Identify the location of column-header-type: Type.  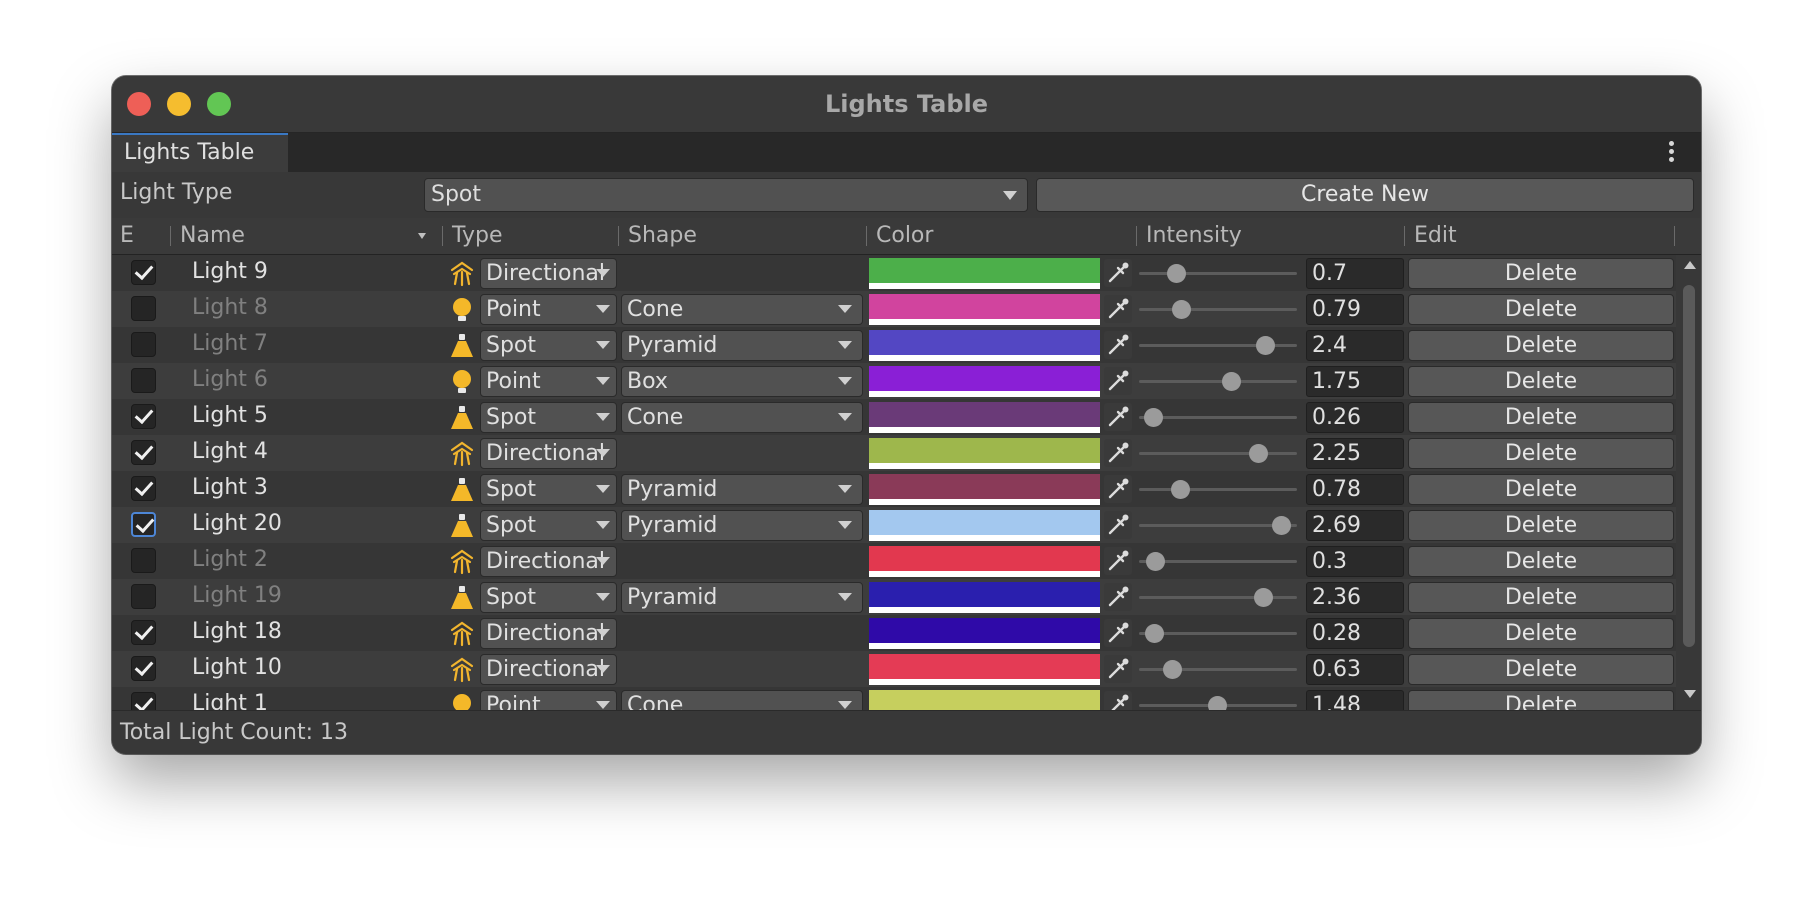
(477, 235).